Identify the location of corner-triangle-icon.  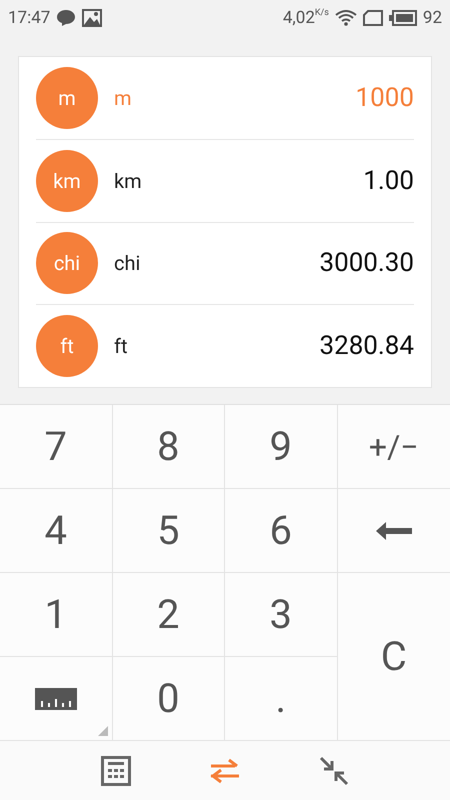
(103, 731).